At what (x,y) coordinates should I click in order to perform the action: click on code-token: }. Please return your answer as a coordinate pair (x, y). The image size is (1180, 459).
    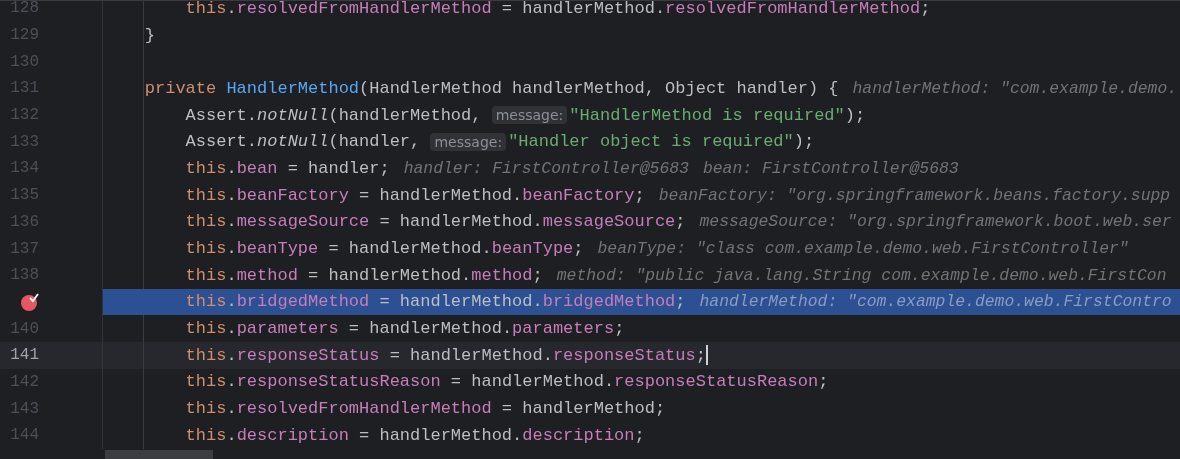
    Looking at the image, I should click on (149, 35).